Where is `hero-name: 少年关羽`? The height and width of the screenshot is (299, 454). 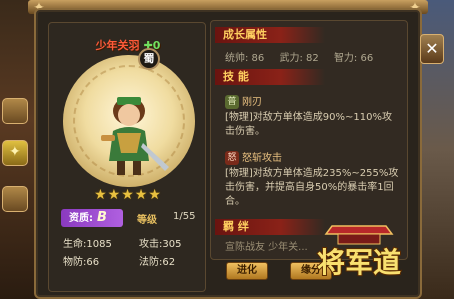
hero-name: 少年关羽 is located at coordinates (117, 45).